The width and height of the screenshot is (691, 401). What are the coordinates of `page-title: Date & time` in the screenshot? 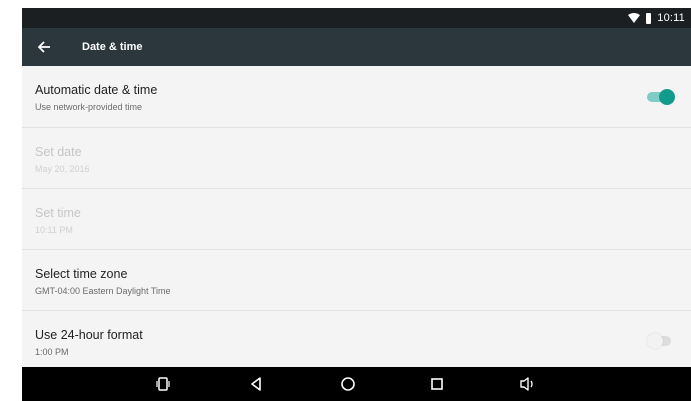 It's located at (112, 47).